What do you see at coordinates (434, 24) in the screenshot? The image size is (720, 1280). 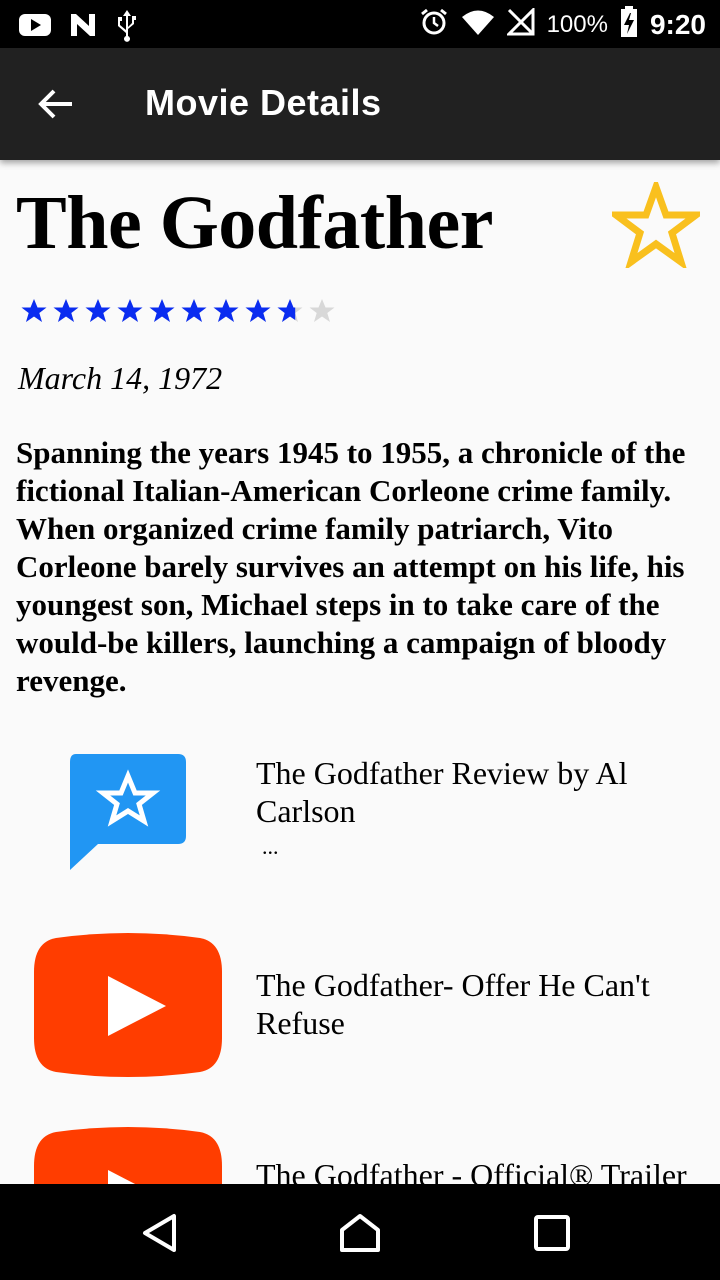 I see `alarm-icon` at bounding box center [434, 24].